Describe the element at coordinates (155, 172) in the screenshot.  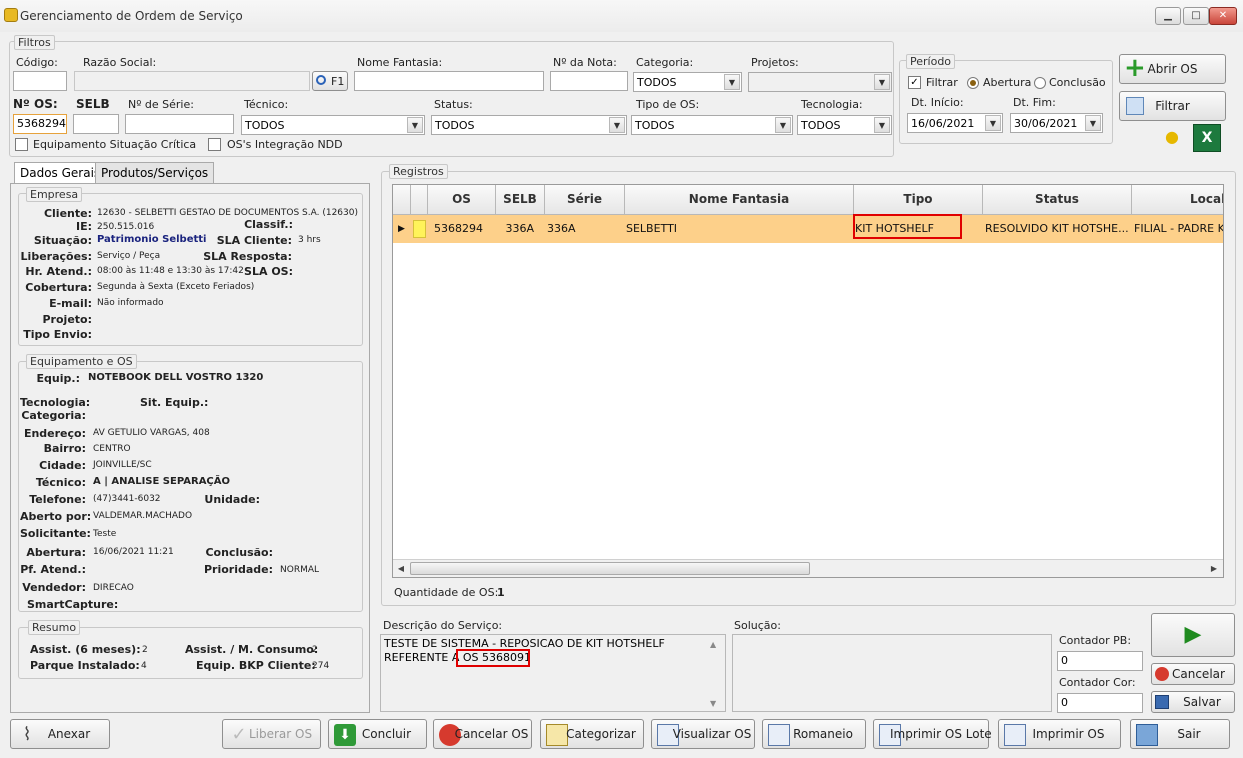
I see `tab-produtos-servicos: Produtos/Serviços` at that location.